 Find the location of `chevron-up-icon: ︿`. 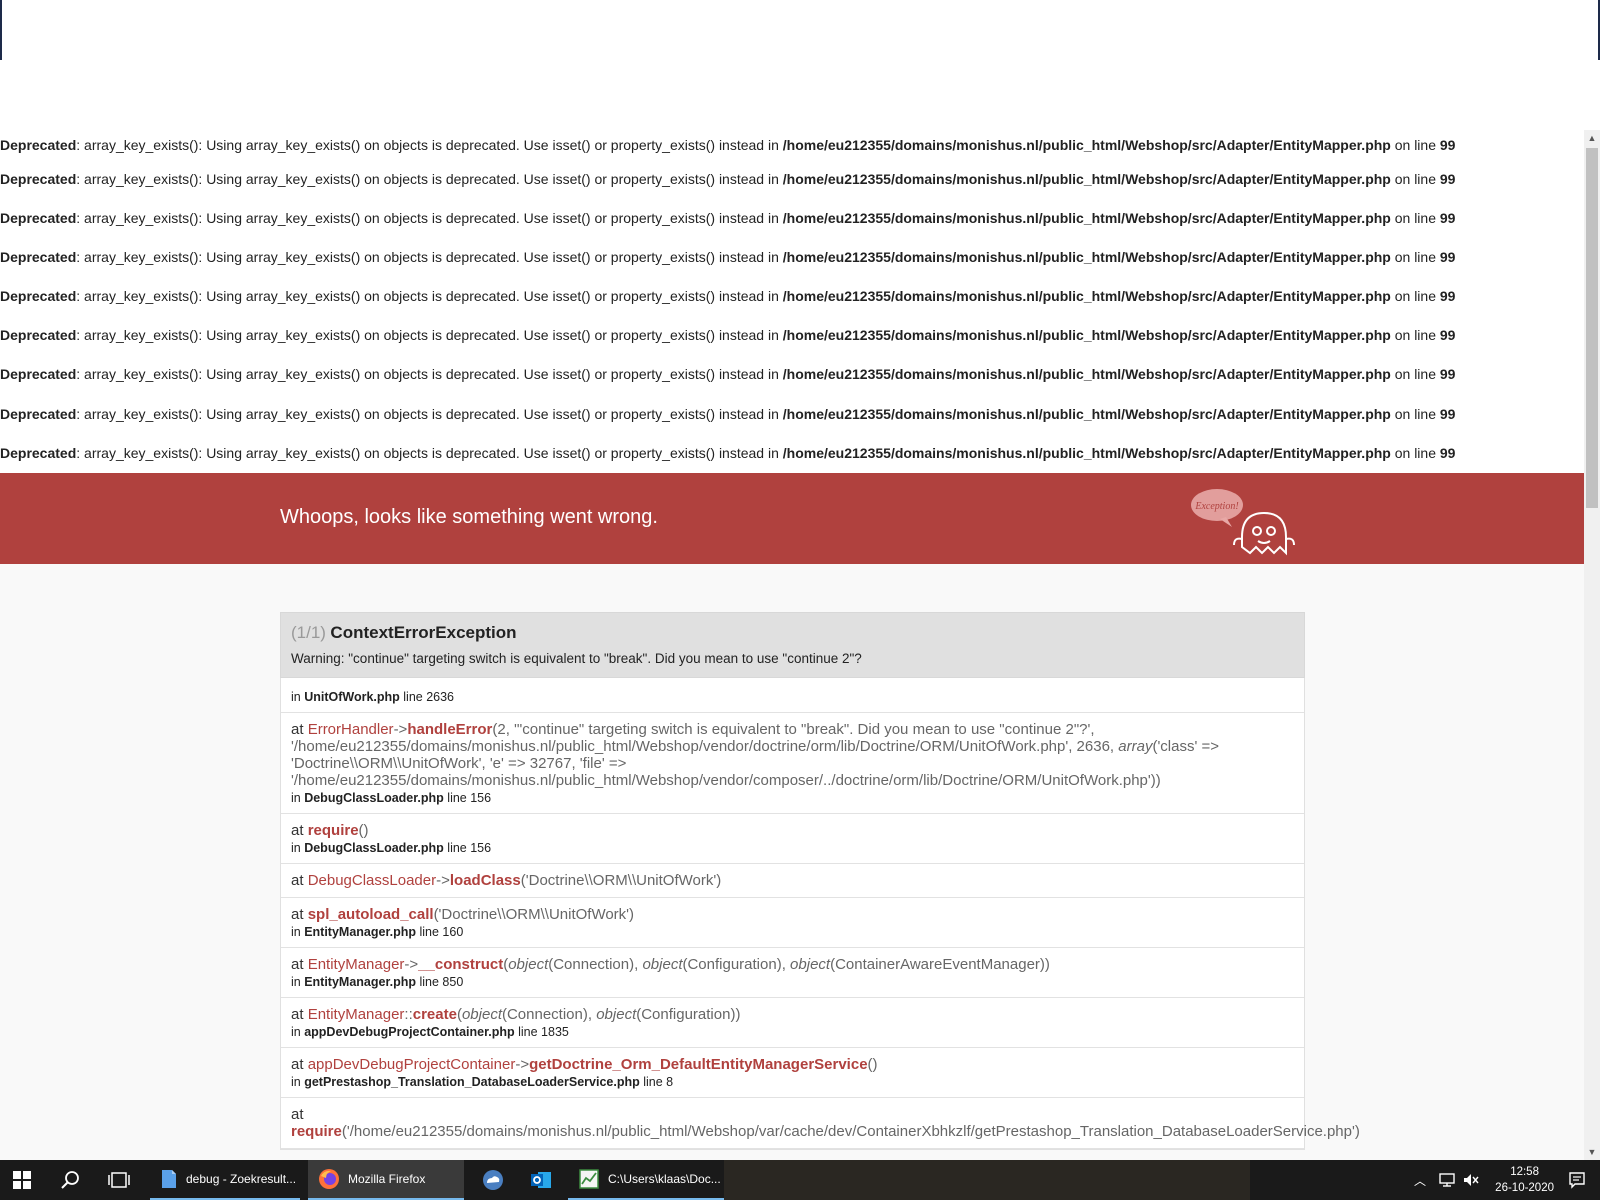

chevron-up-icon: ︿ is located at coordinates (1420, 1180).